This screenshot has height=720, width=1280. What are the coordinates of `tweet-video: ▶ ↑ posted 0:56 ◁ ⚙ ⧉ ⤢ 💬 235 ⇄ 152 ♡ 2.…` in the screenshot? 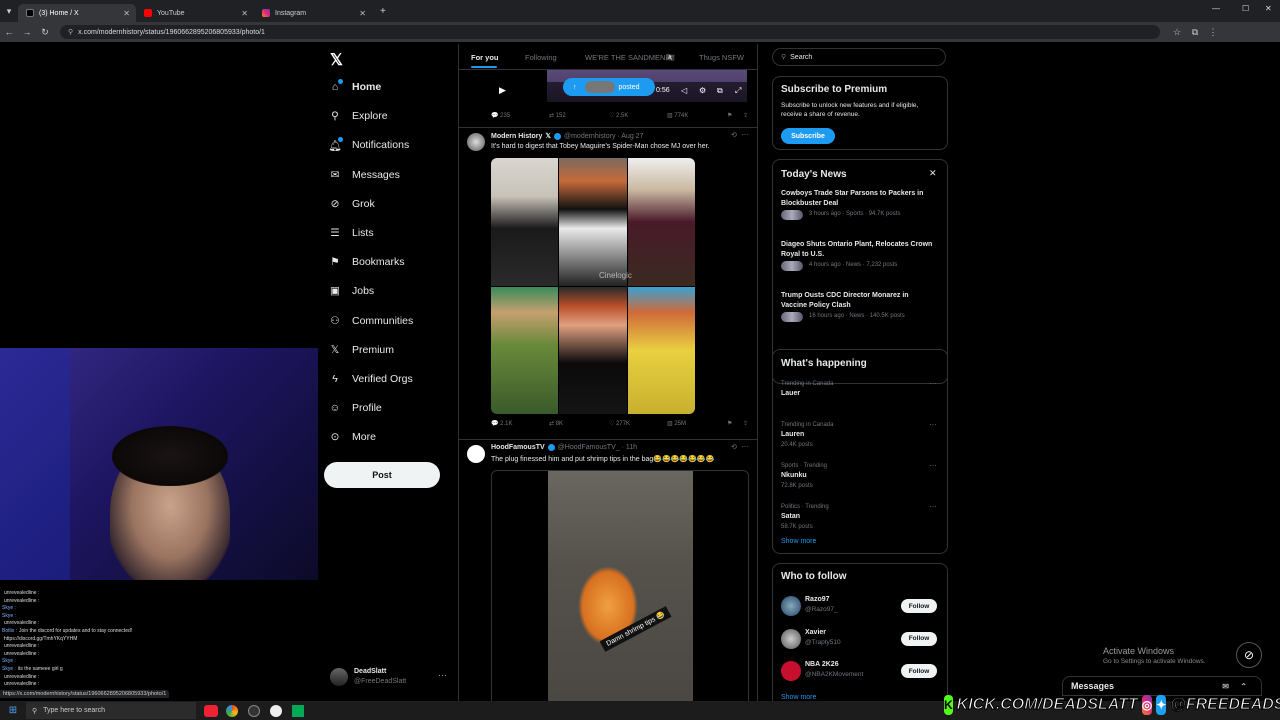 It's located at (608, 99).